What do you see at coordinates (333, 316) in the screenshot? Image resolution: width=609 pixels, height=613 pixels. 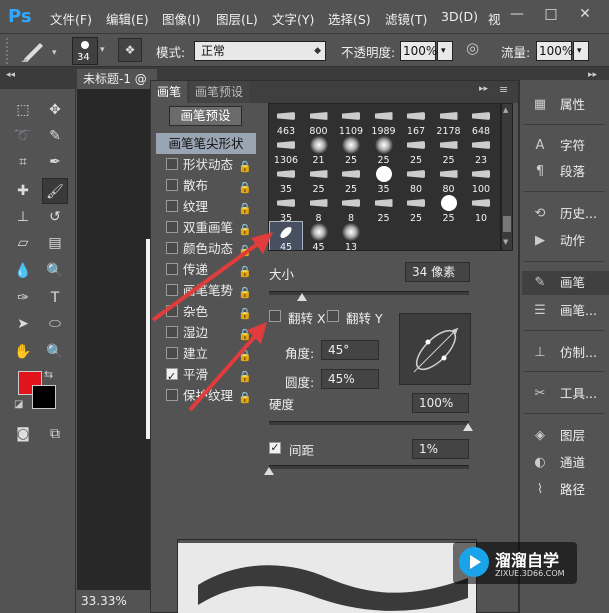 I see `flip-y-checkbox` at bounding box center [333, 316].